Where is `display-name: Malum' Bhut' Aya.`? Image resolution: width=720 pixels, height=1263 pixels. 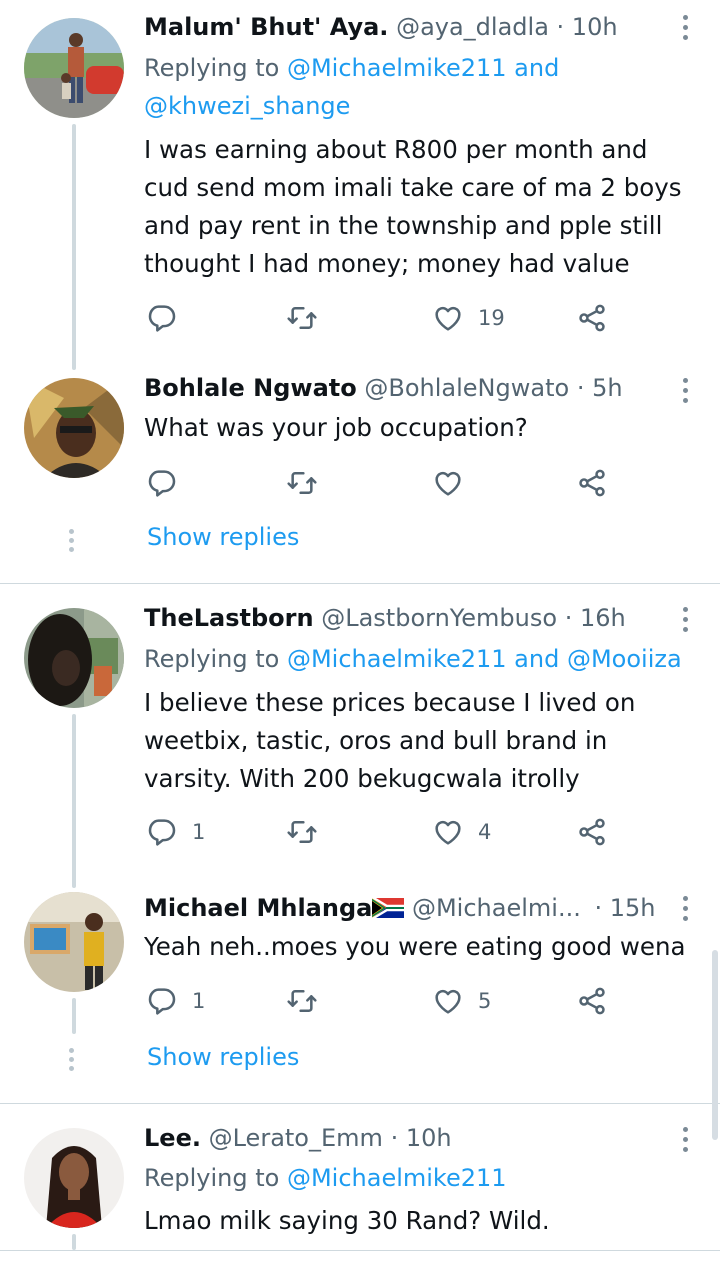
display-name: Malum' Bhut' Aya. is located at coordinates (266, 27).